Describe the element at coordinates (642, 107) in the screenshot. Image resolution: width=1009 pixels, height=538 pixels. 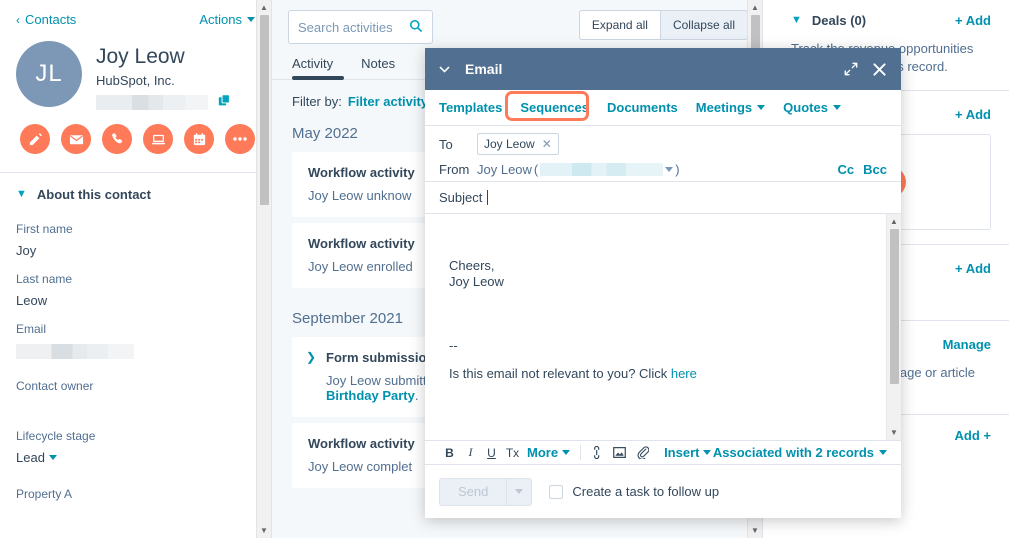
I see `tab-documents: Documents` at that location.